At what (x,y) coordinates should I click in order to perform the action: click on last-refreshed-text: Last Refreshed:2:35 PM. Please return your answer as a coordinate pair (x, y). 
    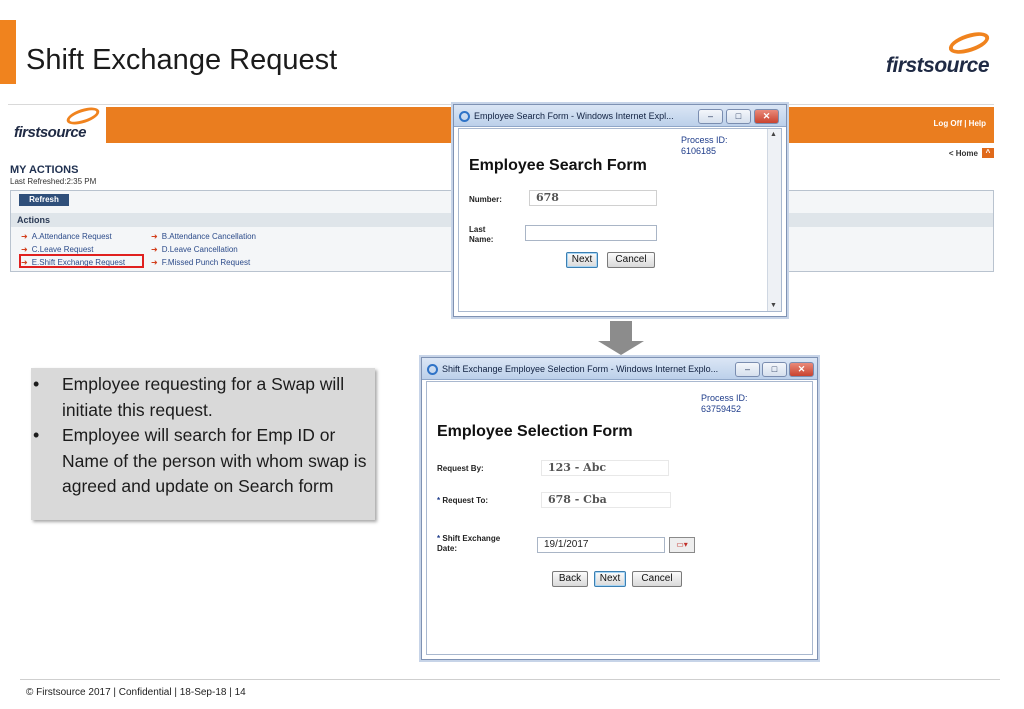
    Looking at the image, I should click on (53, 181).